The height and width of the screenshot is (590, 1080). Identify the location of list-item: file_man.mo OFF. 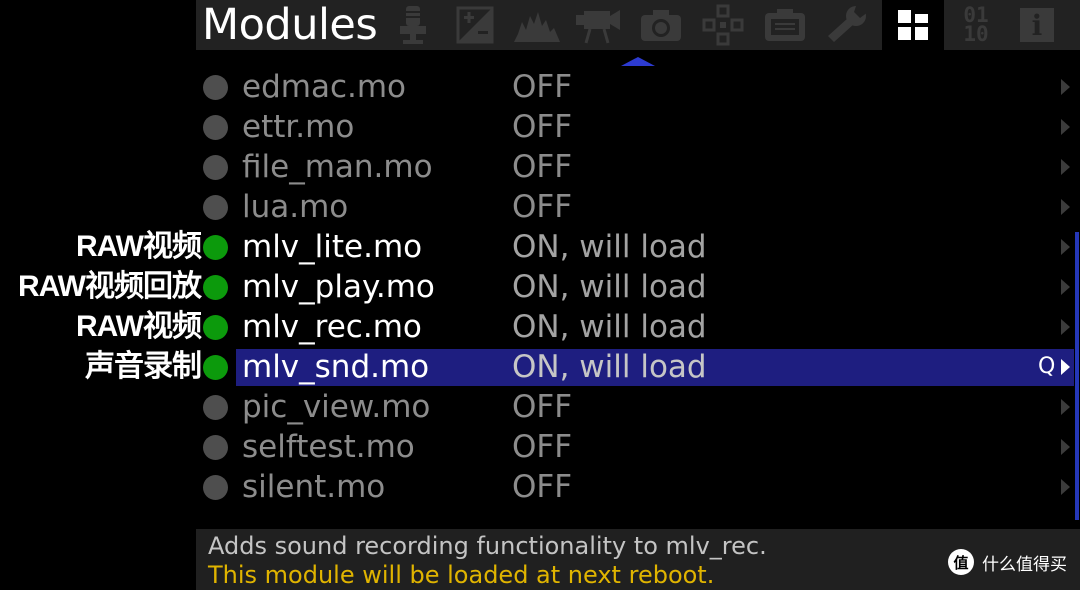
(540, 167).